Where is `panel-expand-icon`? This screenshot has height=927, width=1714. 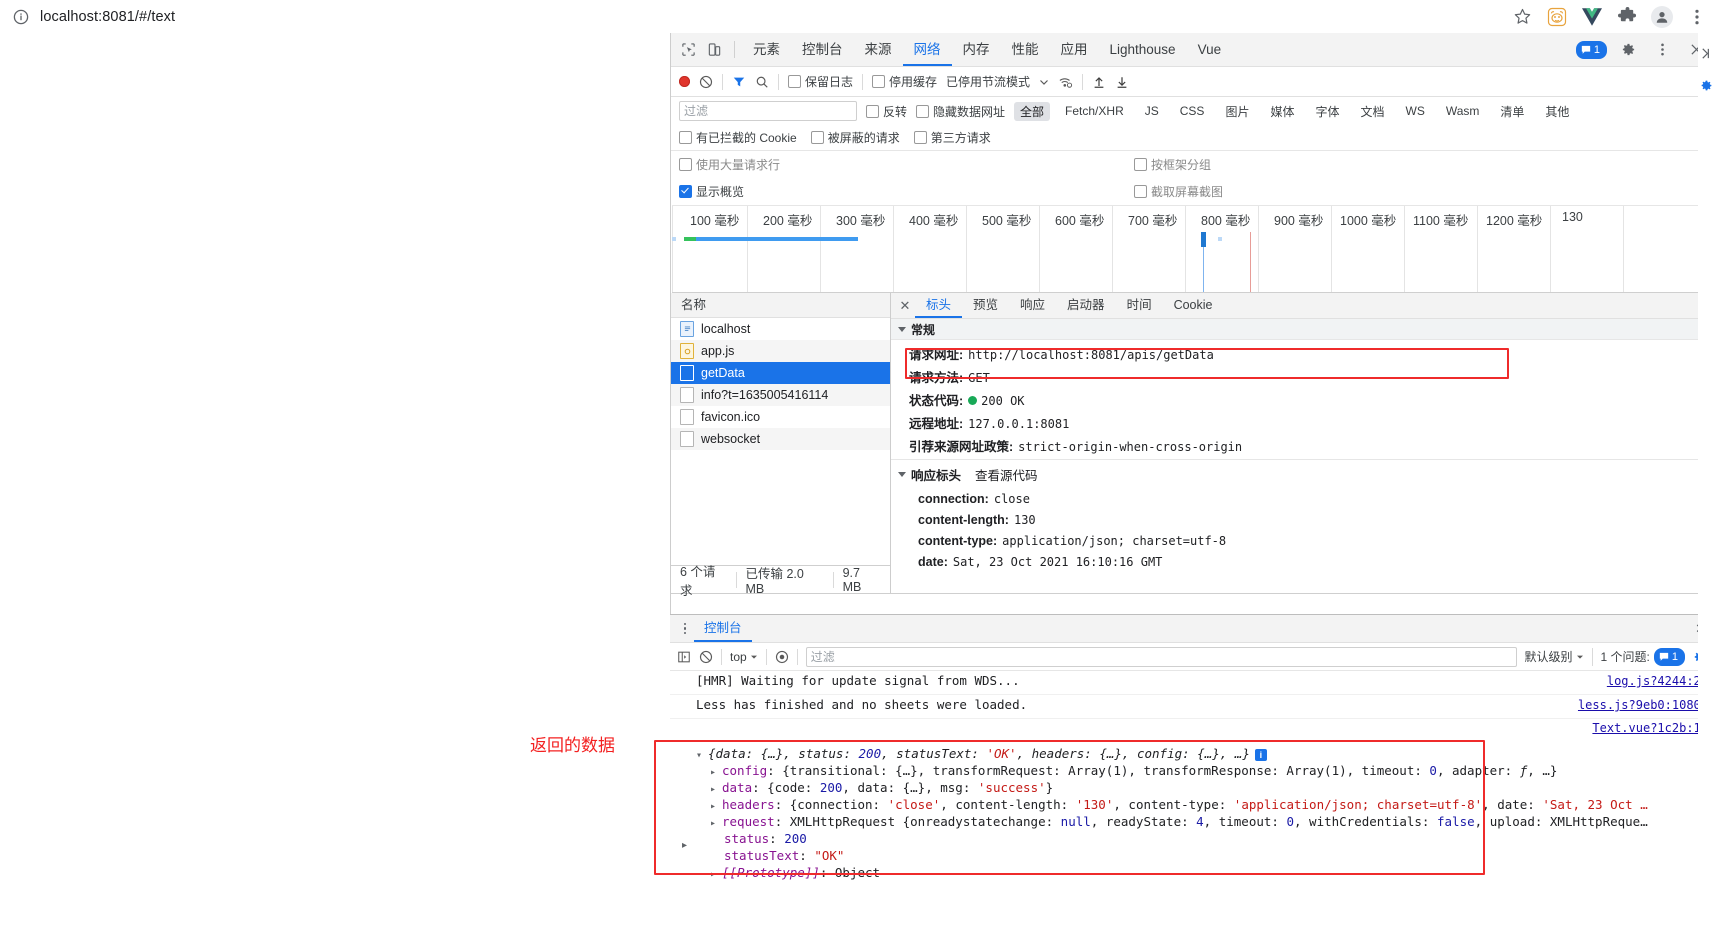 panel-expand-icon is located at coordinates (1706, 53).